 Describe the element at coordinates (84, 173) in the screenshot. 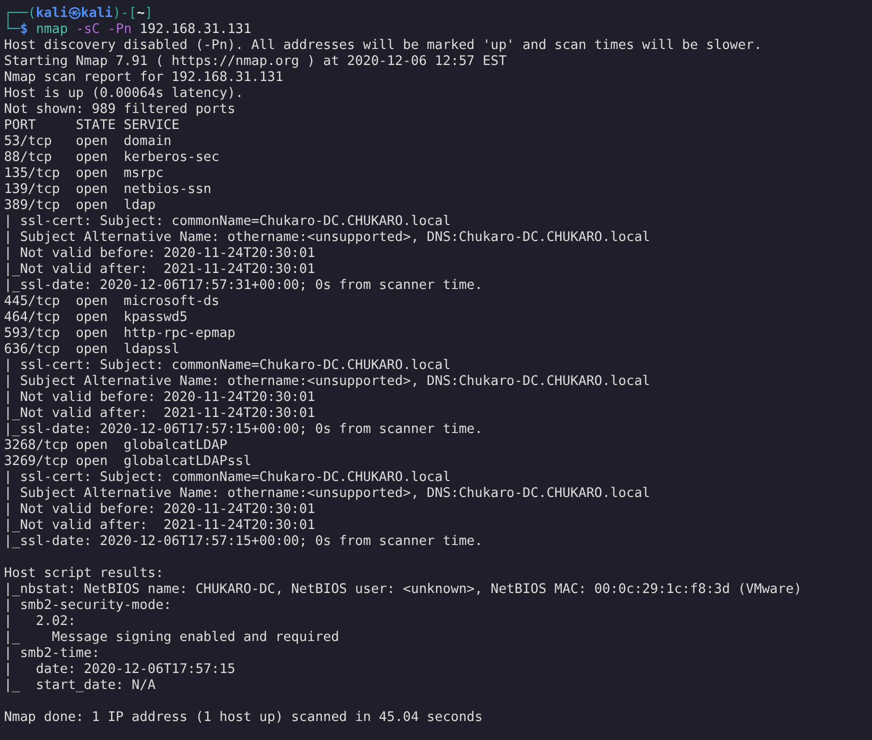

I see `output-line: 135/tcp open msrpc` at that location.